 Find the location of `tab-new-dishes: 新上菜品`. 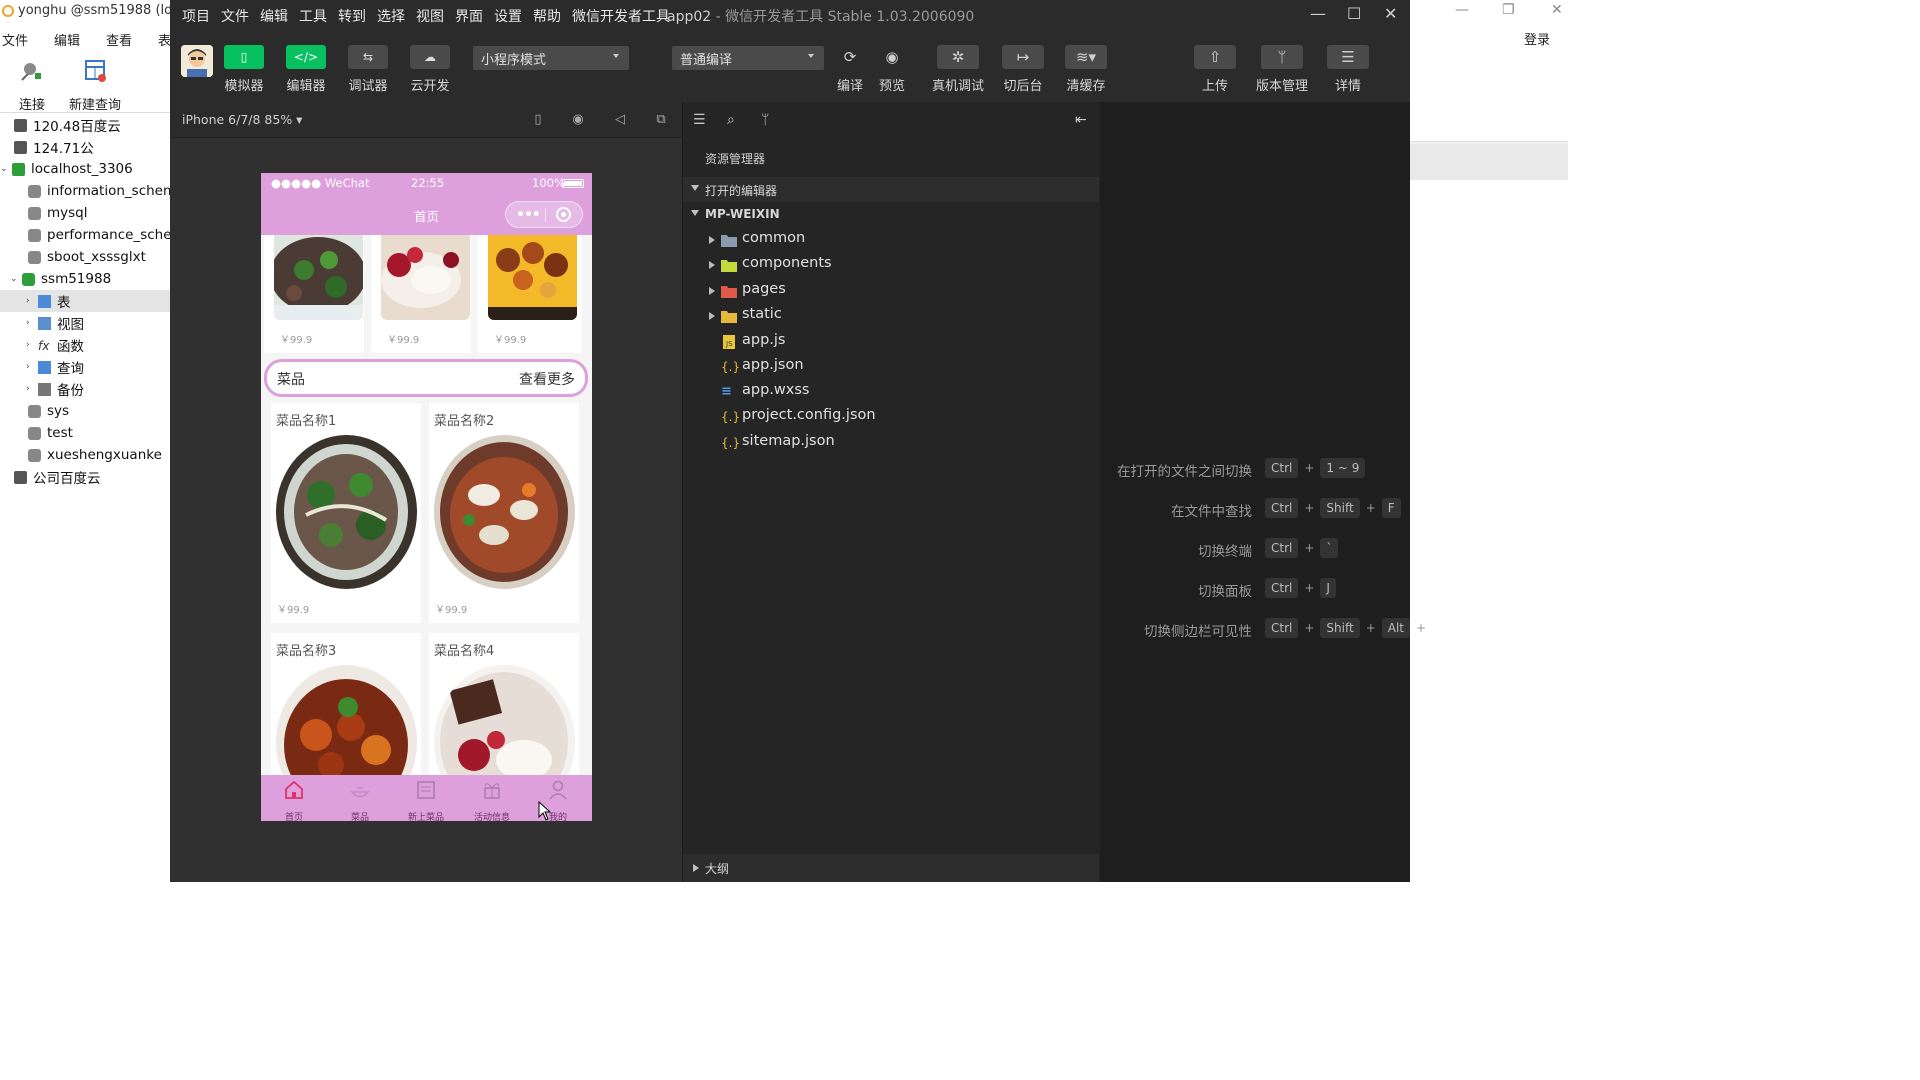

tab-new-dishes: 新上菜品 is located at coordinates (426, 800).